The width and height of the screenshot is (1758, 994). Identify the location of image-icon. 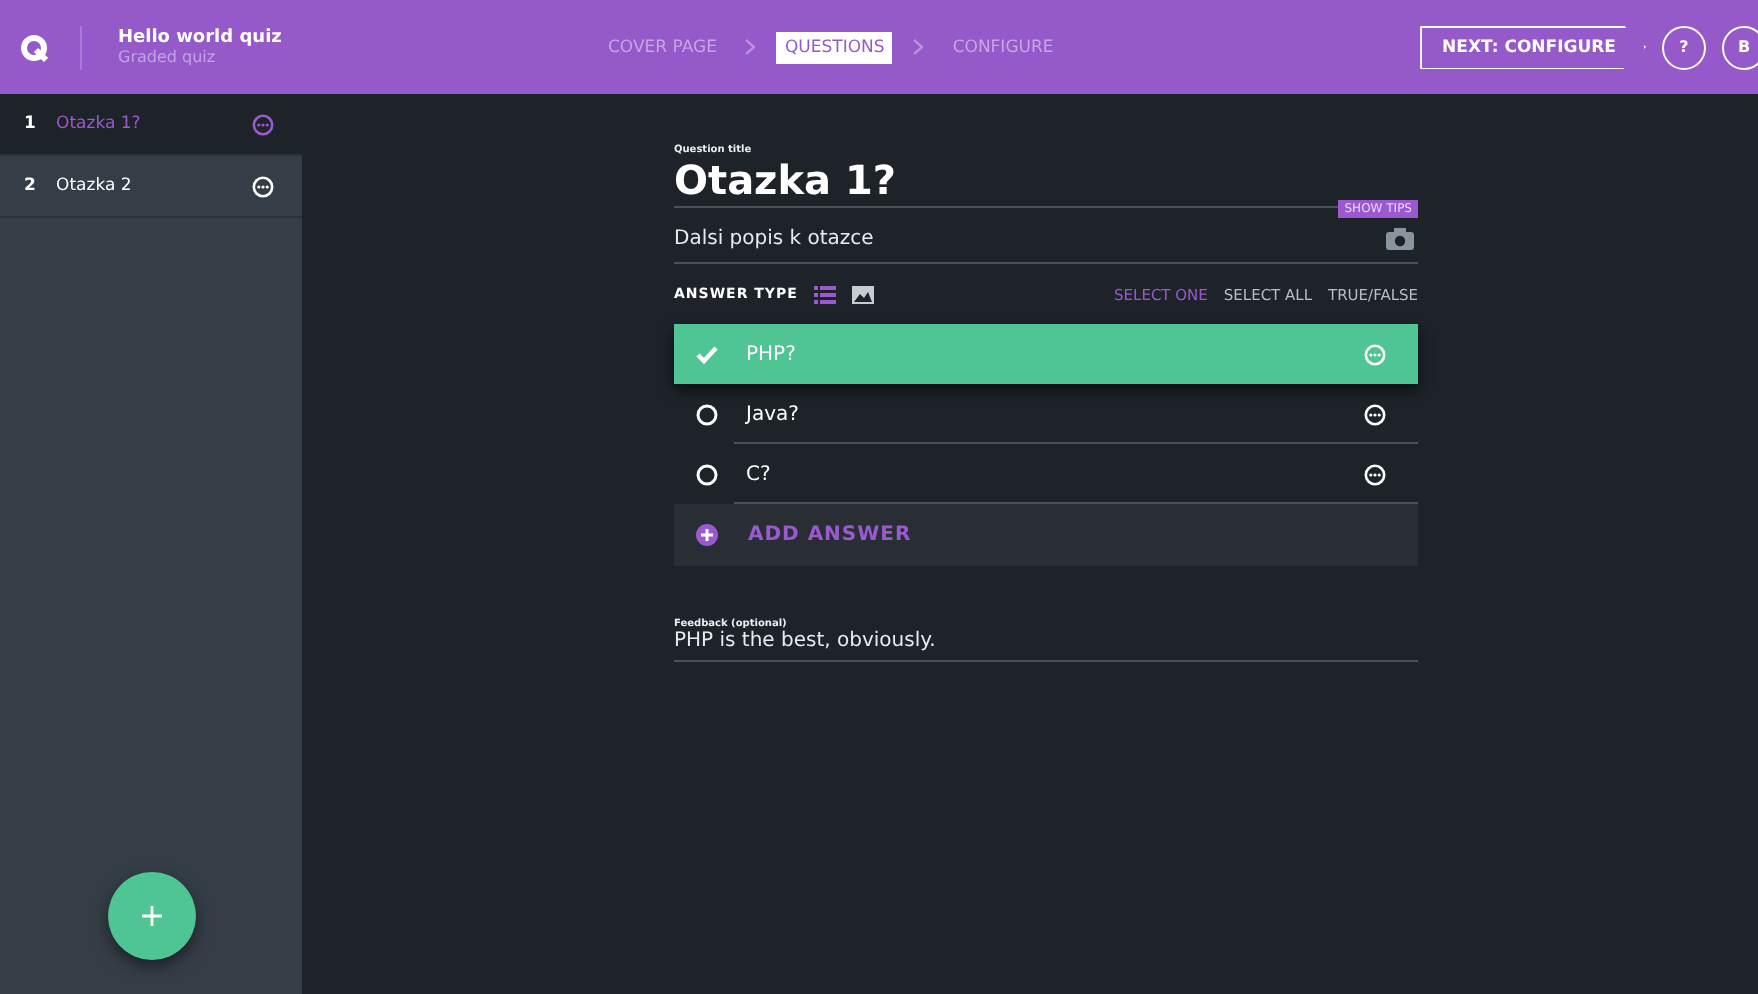
(862, 294).